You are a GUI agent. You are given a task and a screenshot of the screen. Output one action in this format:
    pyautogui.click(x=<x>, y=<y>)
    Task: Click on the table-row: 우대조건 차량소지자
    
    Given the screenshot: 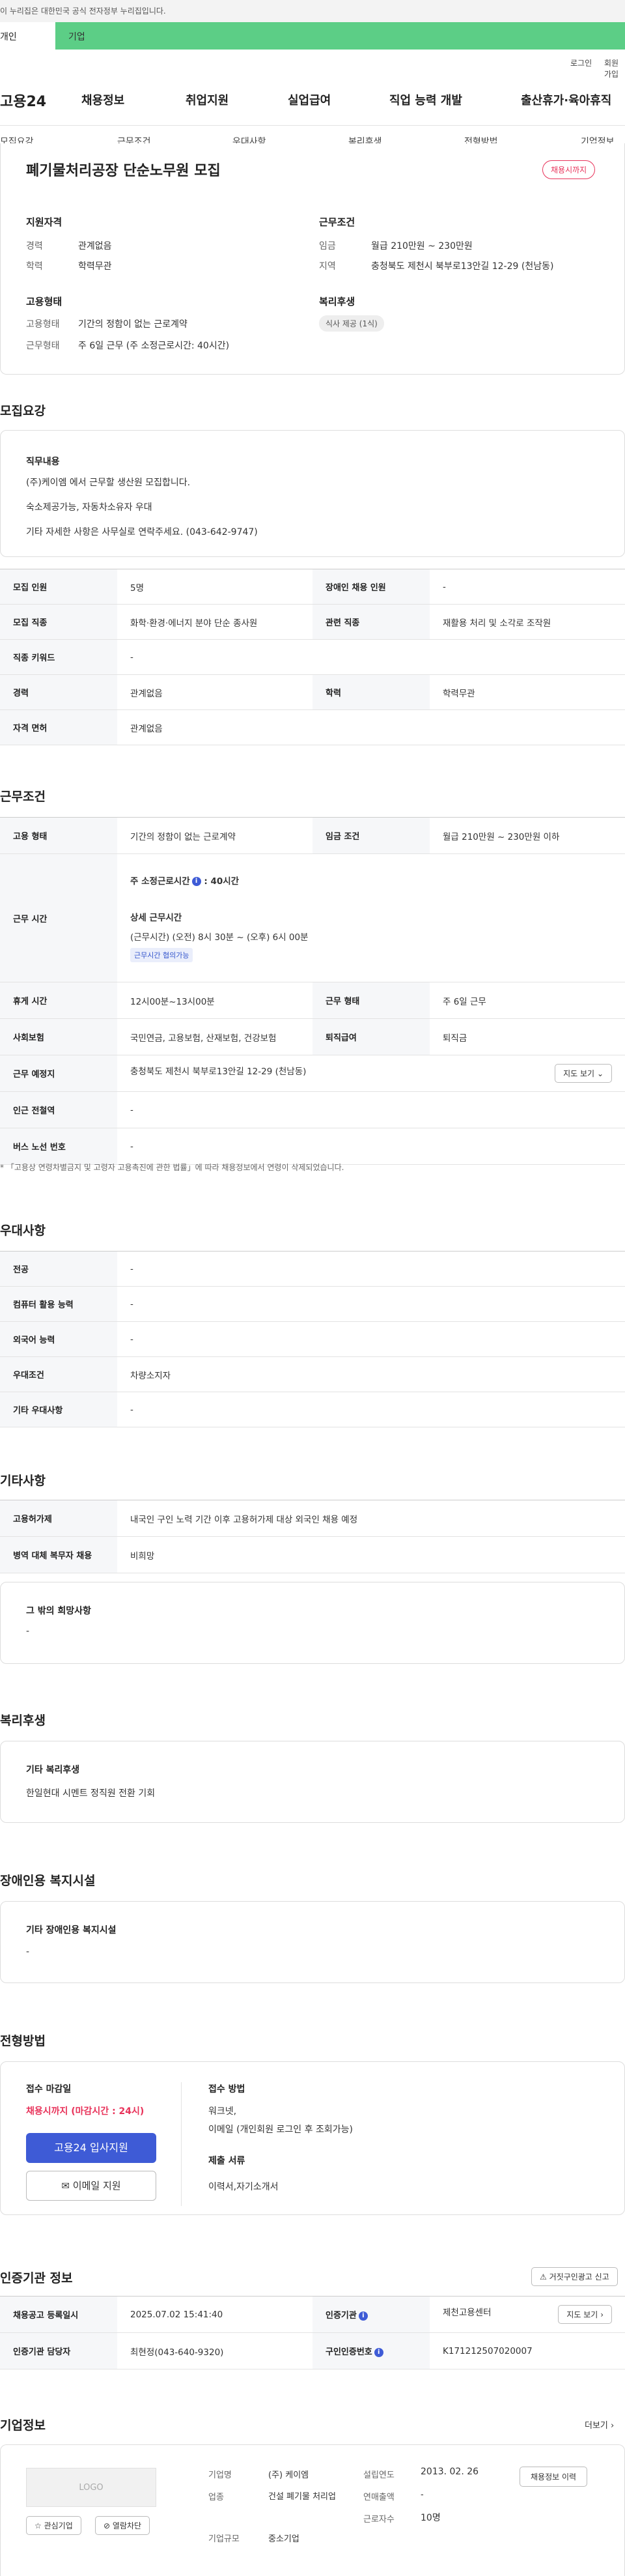 What is the action you would take?
    pyautogui.click(x=312, y=1374)
    